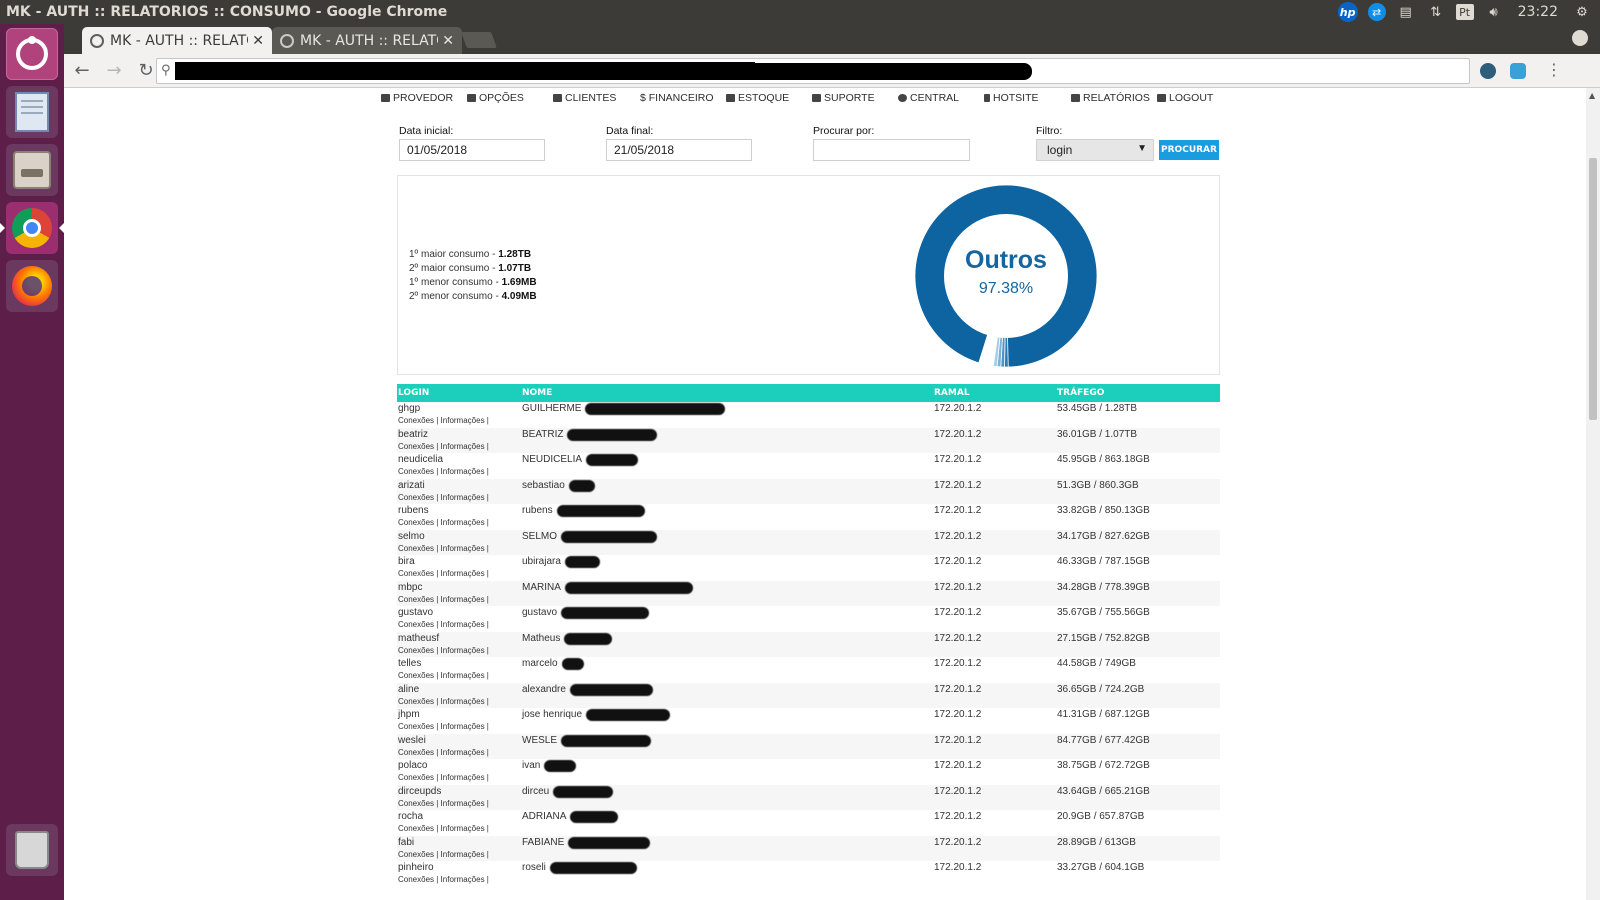 The width and height of the screenshot is (1600, 900). Describe the element at coordinates (1592, 95) in the screenshot. I see `scroll-up-icon: ▲` at that location.